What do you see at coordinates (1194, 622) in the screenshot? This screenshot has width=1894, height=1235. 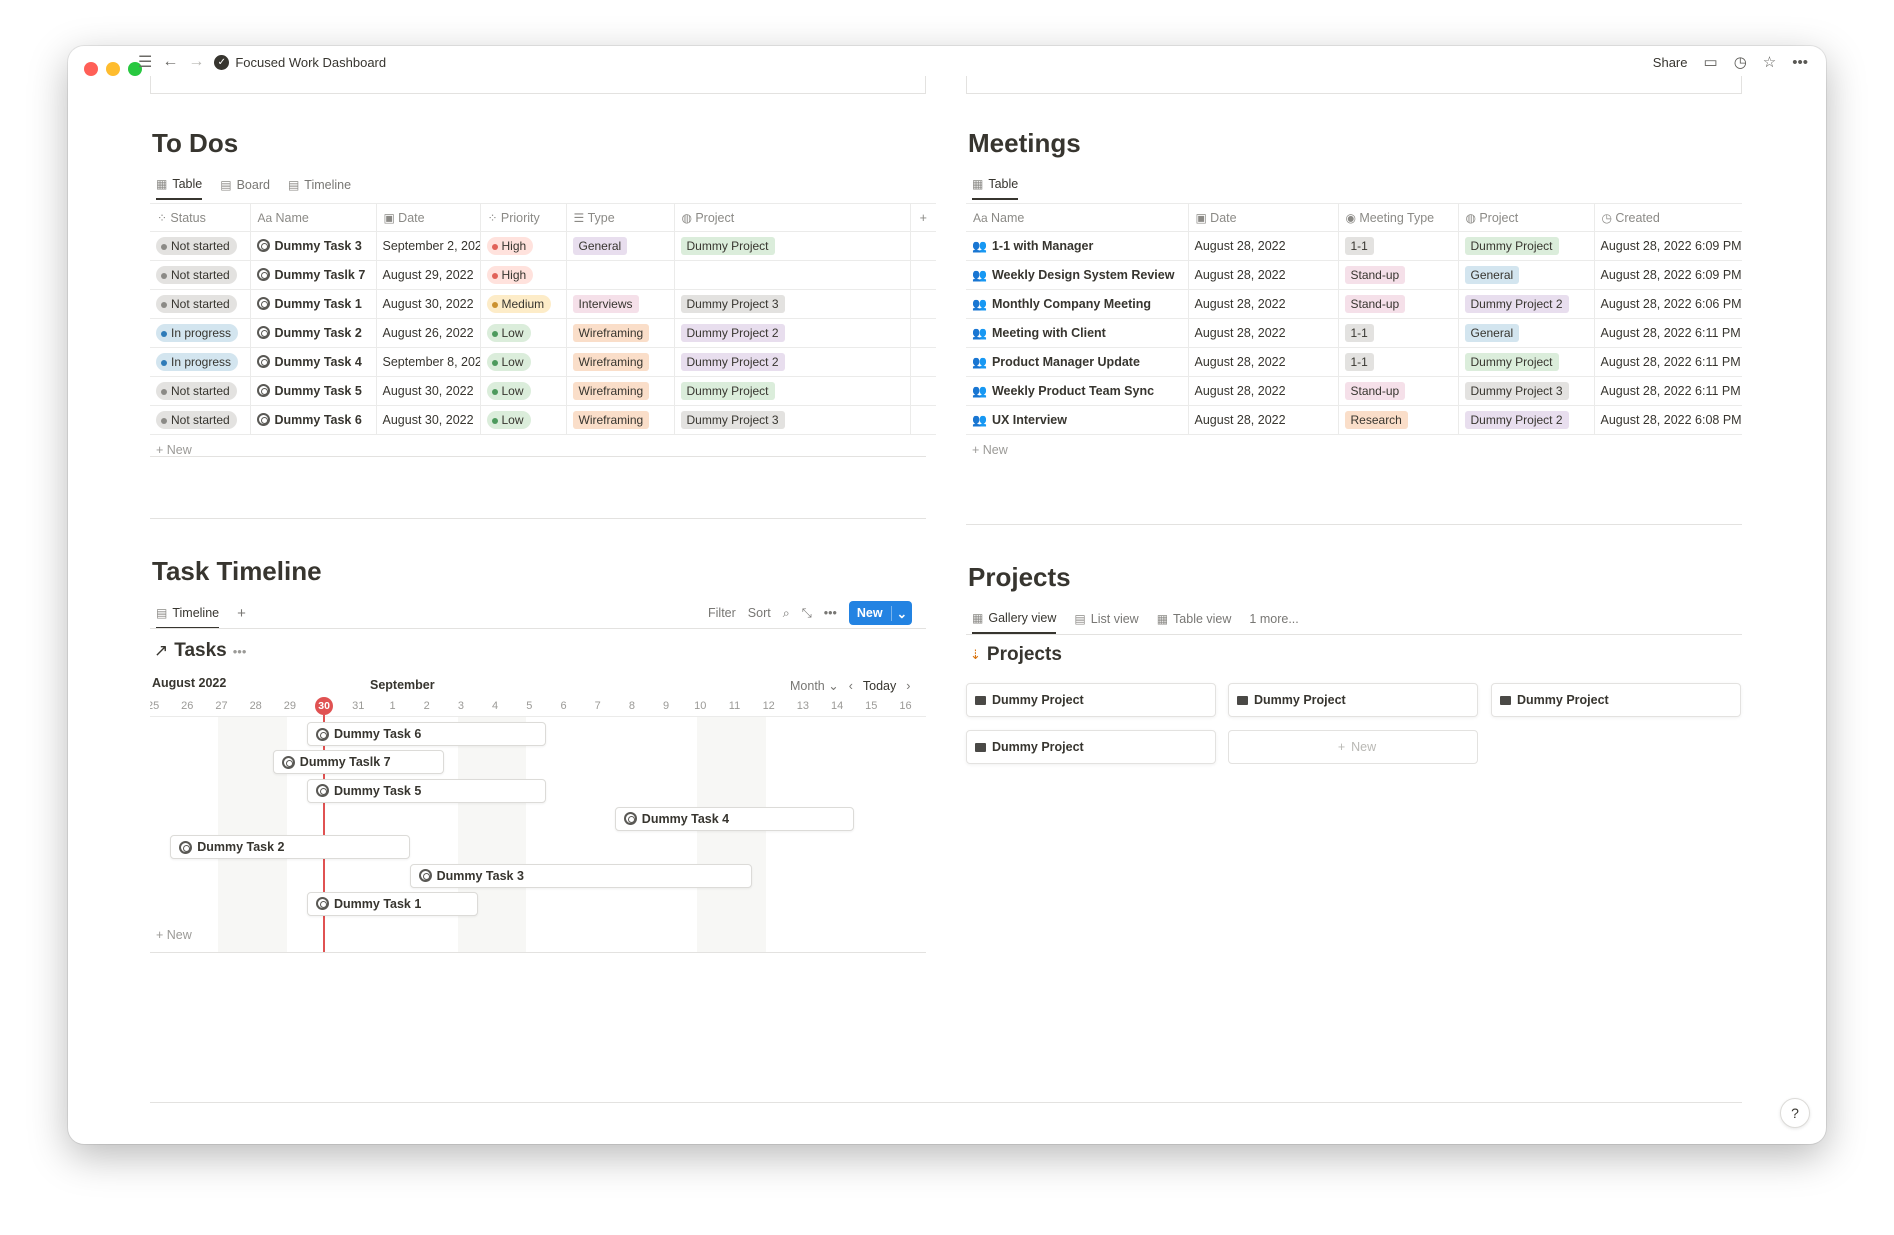 I see `tab-table-view: ▦ Table view` at bounding box center [1194, 622].